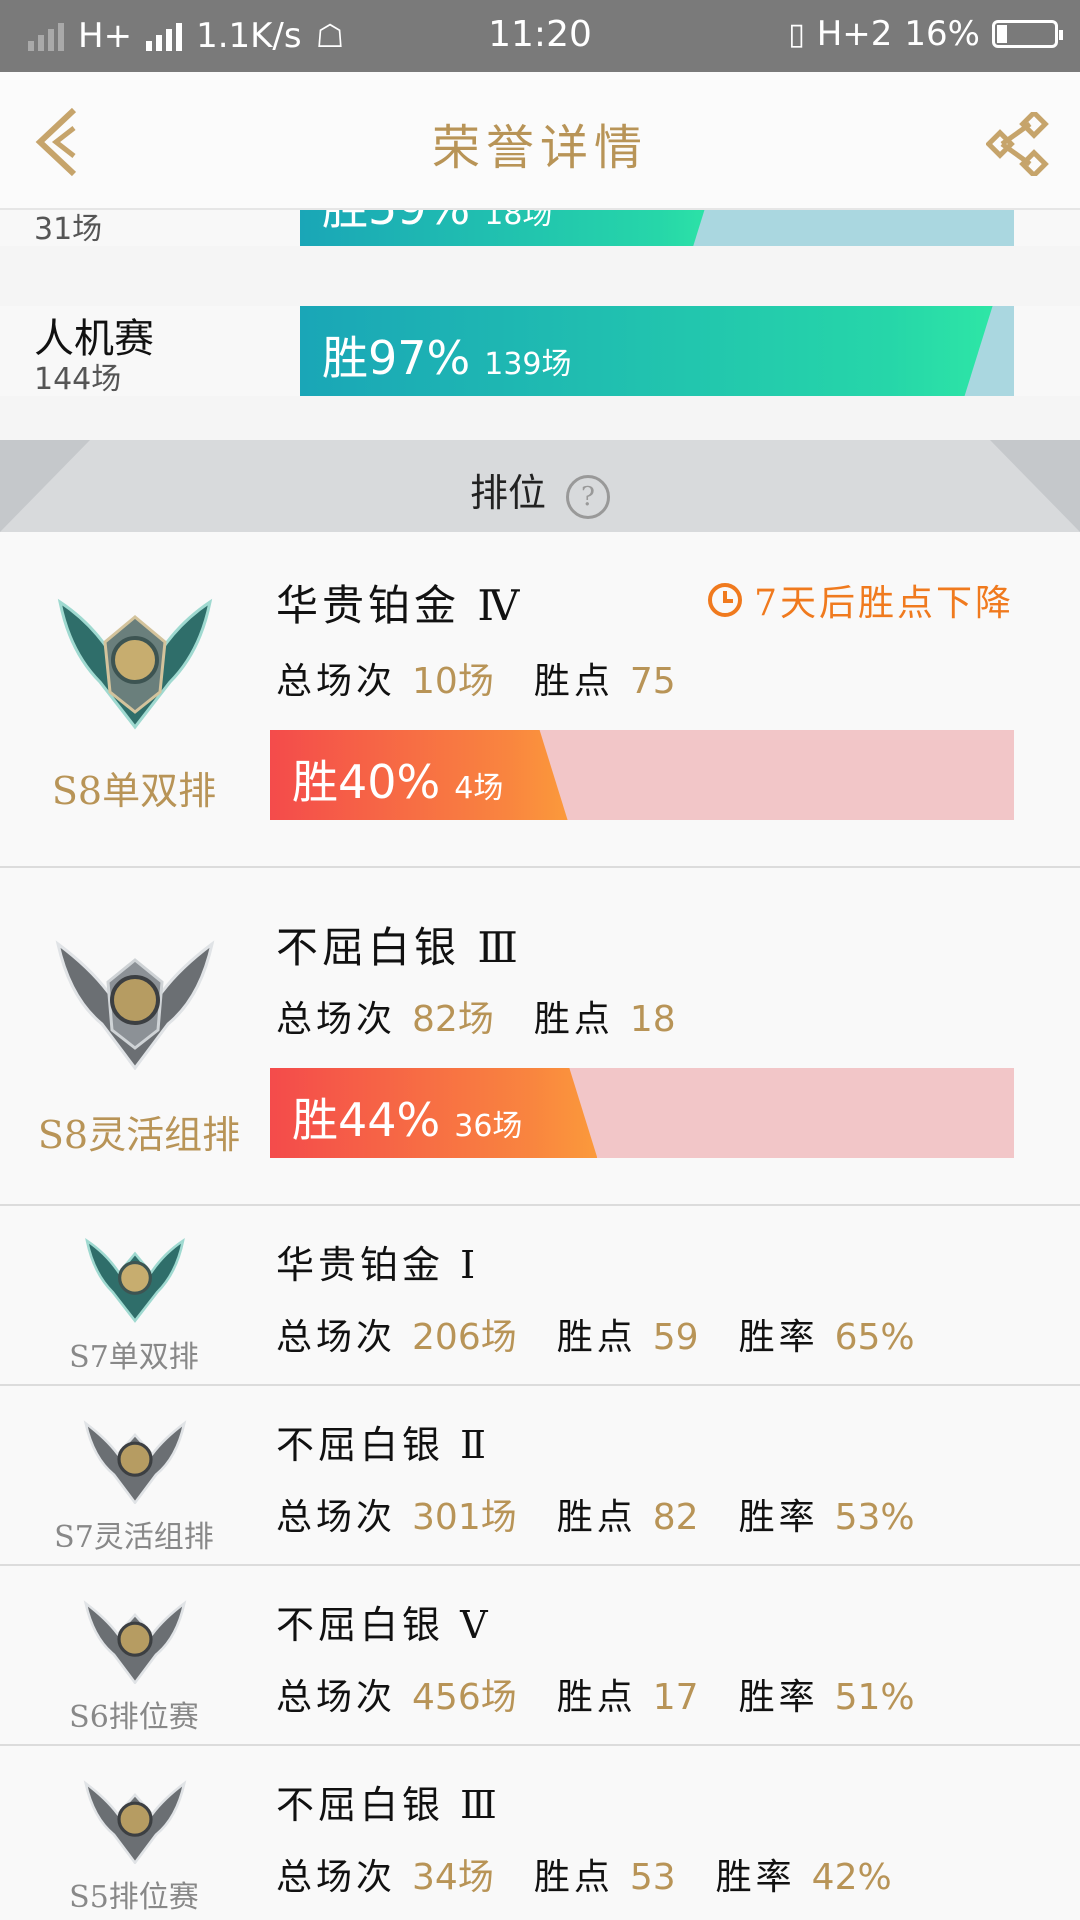 Image resolution: width=1080 pixels, height=1920 pixels. Describe the element at coordinates (874, 1517) in the screenshot. I see `win-rate: 53%` at that location.